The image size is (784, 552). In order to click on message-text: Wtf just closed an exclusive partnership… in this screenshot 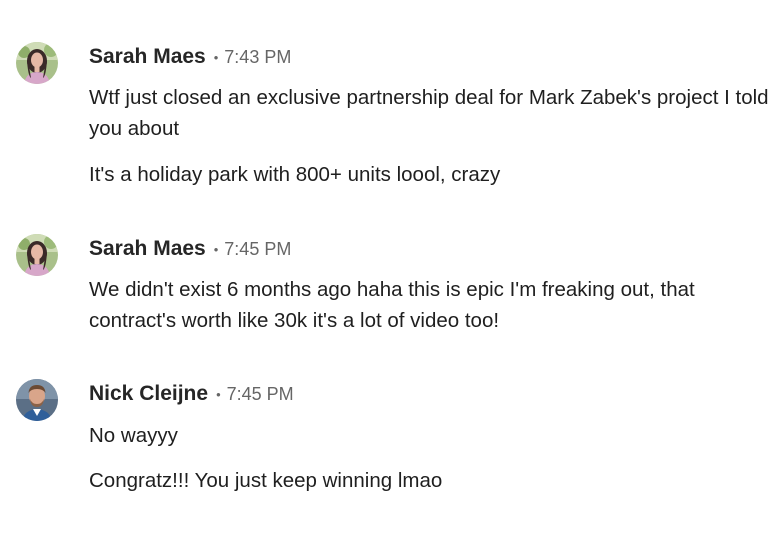, I will do `click(429, 113)`.